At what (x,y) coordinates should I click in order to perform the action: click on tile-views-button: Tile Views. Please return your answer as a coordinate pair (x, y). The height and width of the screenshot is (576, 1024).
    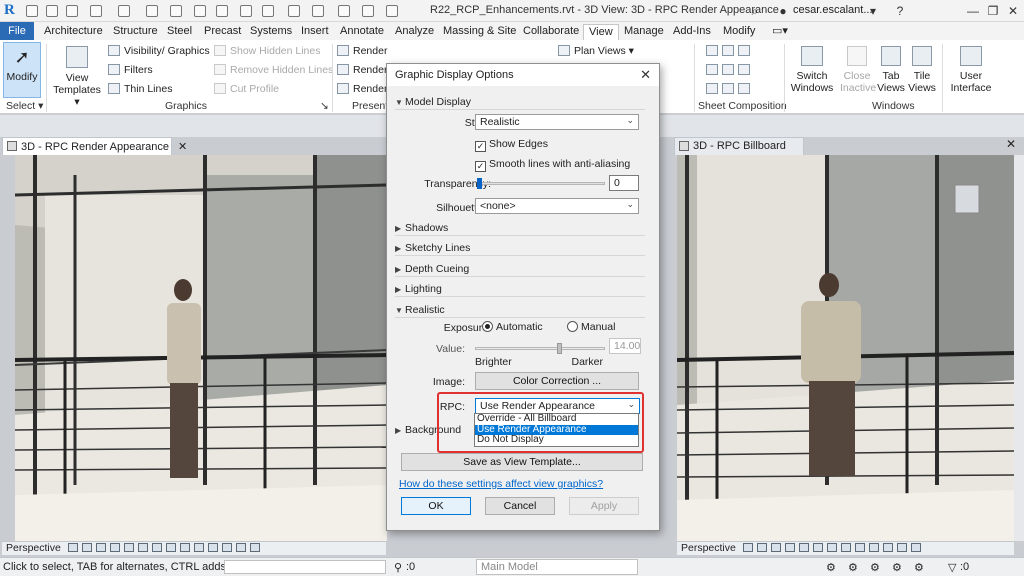
    Looking at the image, I should click on (922, 70).